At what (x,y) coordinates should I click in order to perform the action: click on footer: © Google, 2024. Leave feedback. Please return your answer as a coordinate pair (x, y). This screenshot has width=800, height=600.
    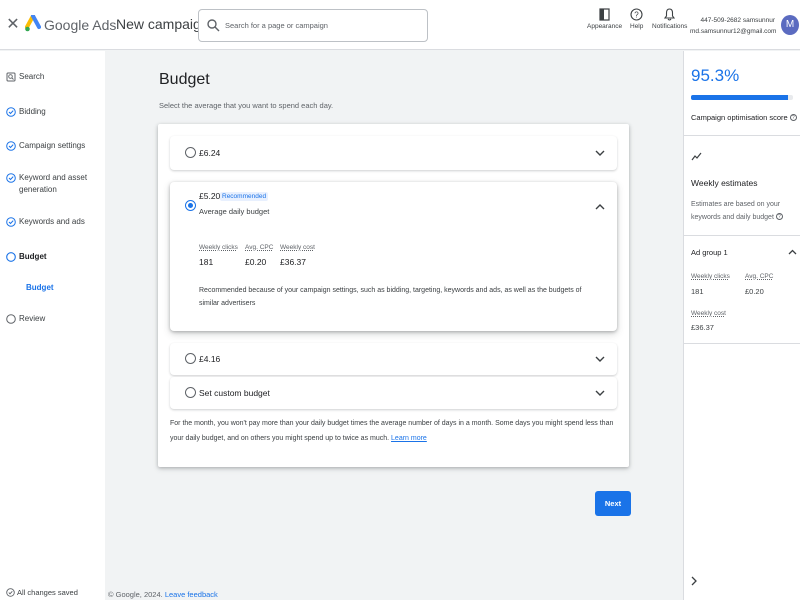
    Looking at the image, I should click on (163, 594).